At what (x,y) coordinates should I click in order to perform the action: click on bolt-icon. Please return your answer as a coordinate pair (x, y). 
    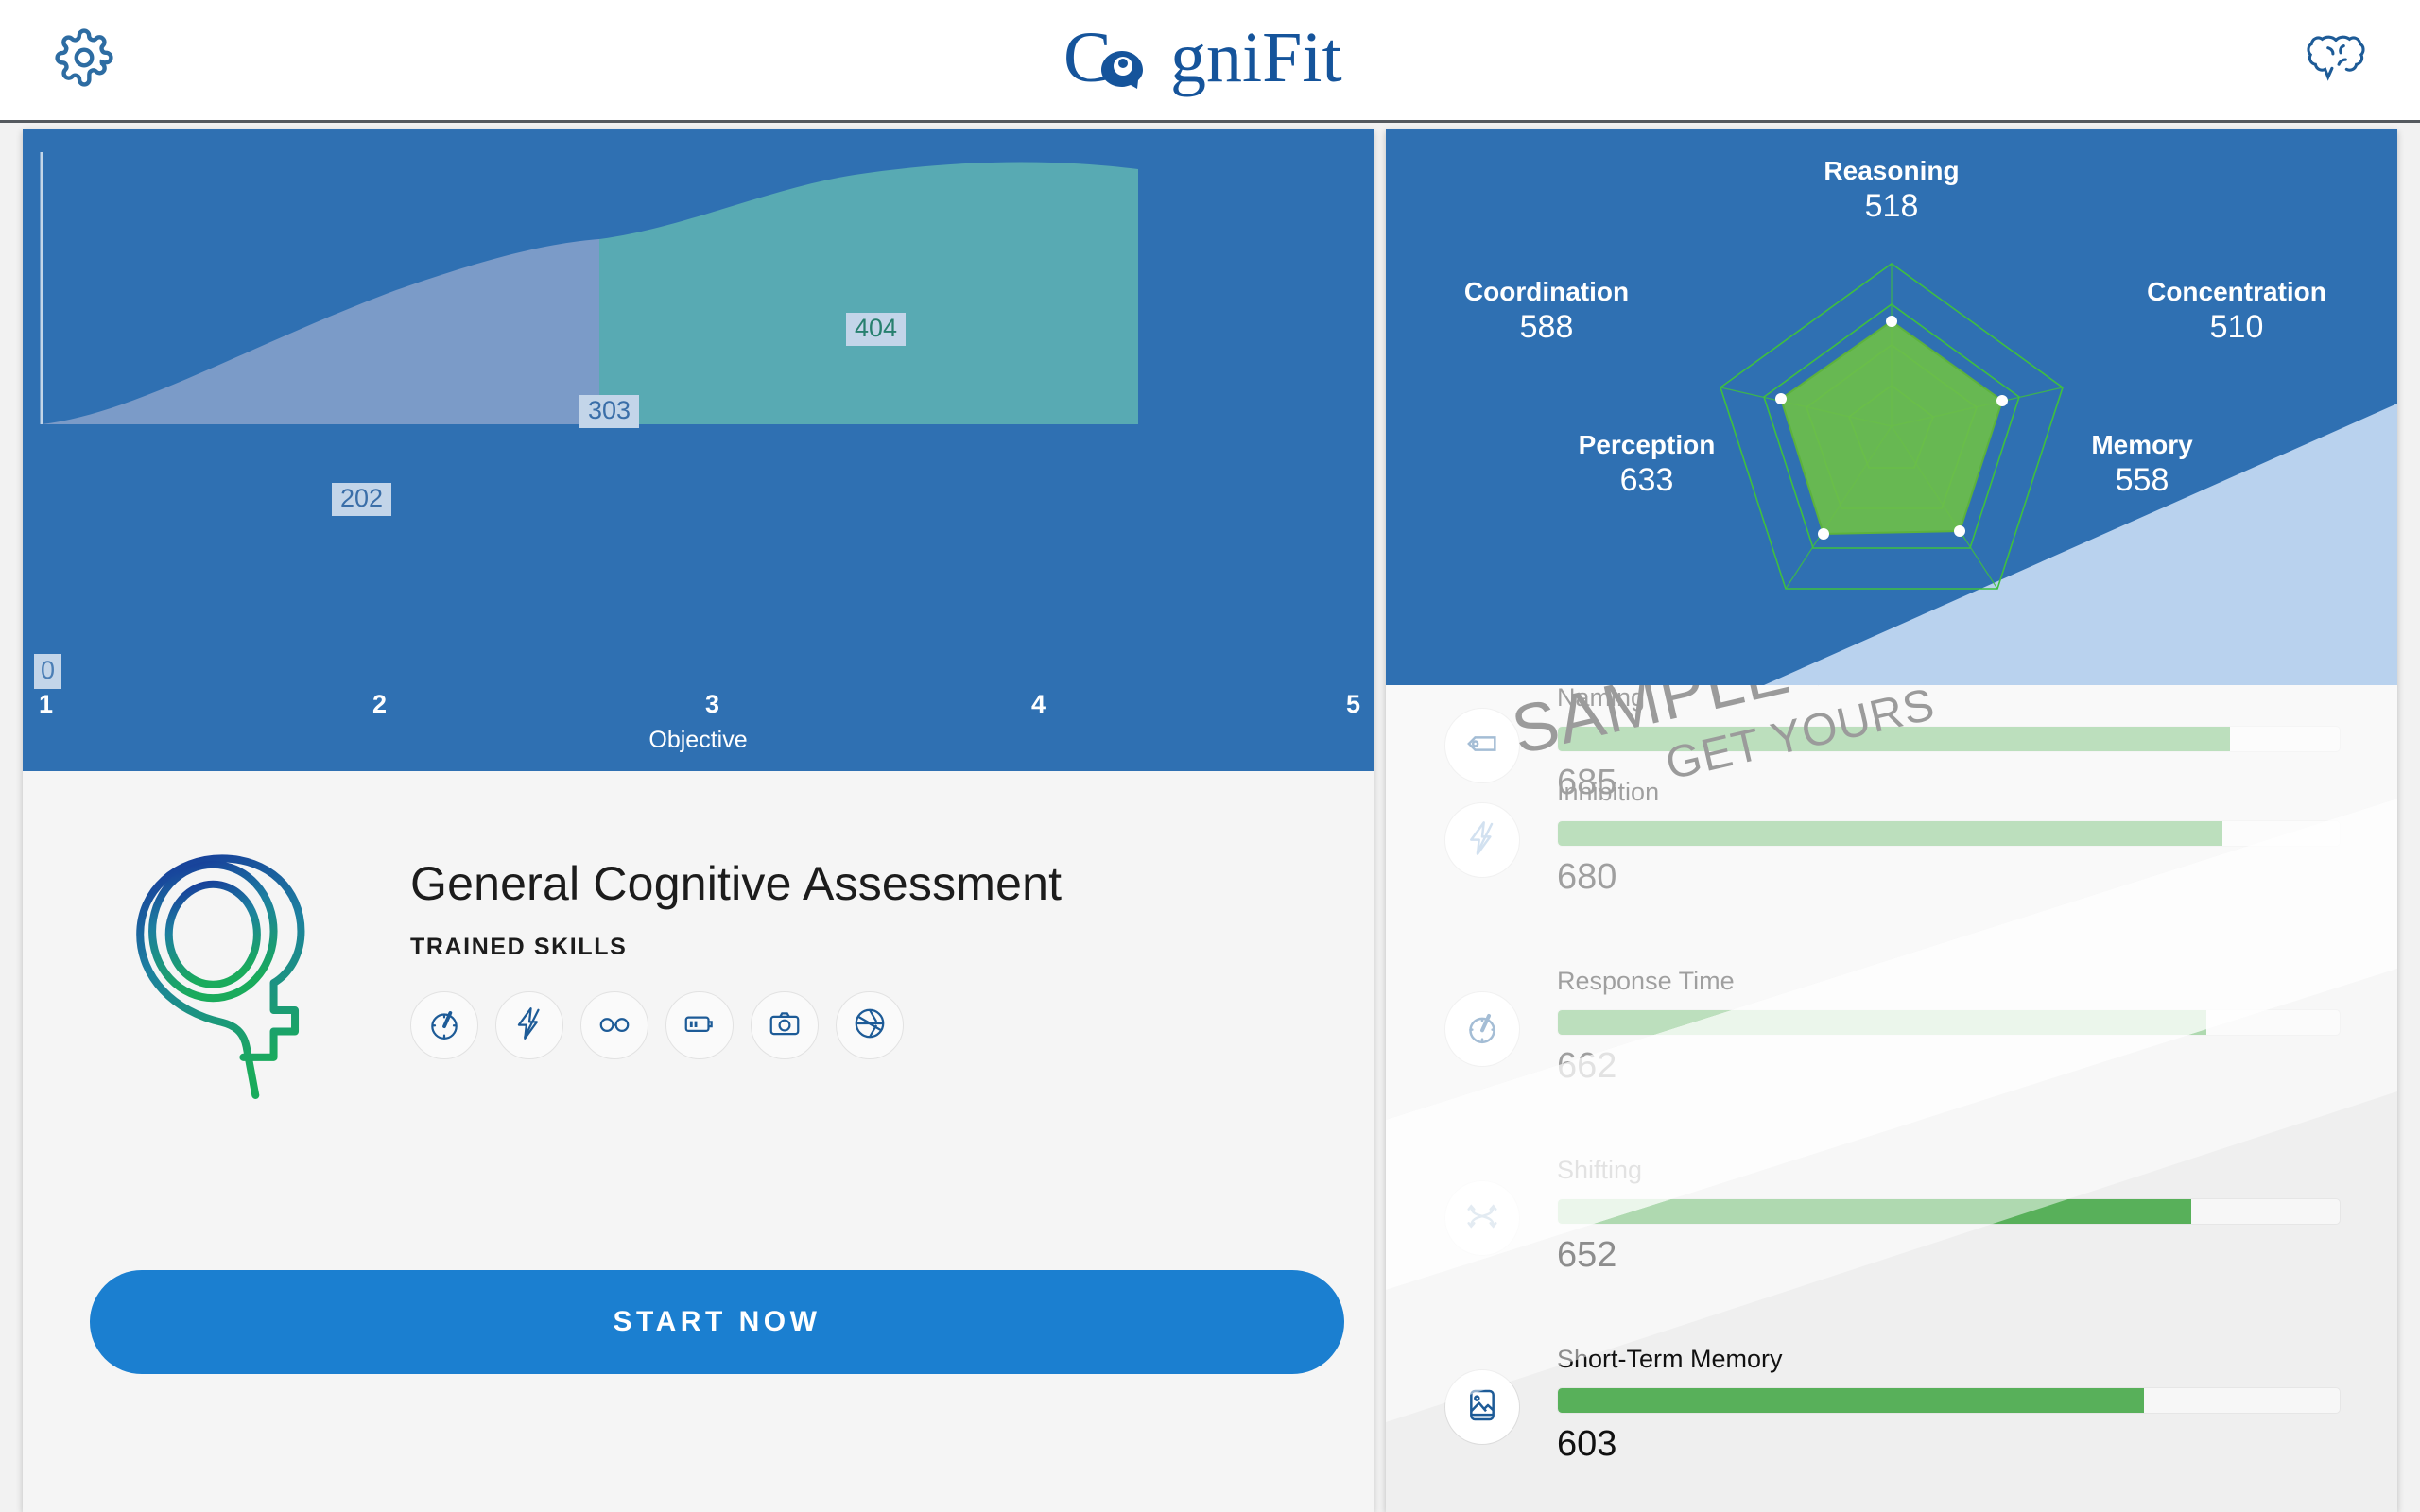
    Looking at the image, I should click on (1482, 840).